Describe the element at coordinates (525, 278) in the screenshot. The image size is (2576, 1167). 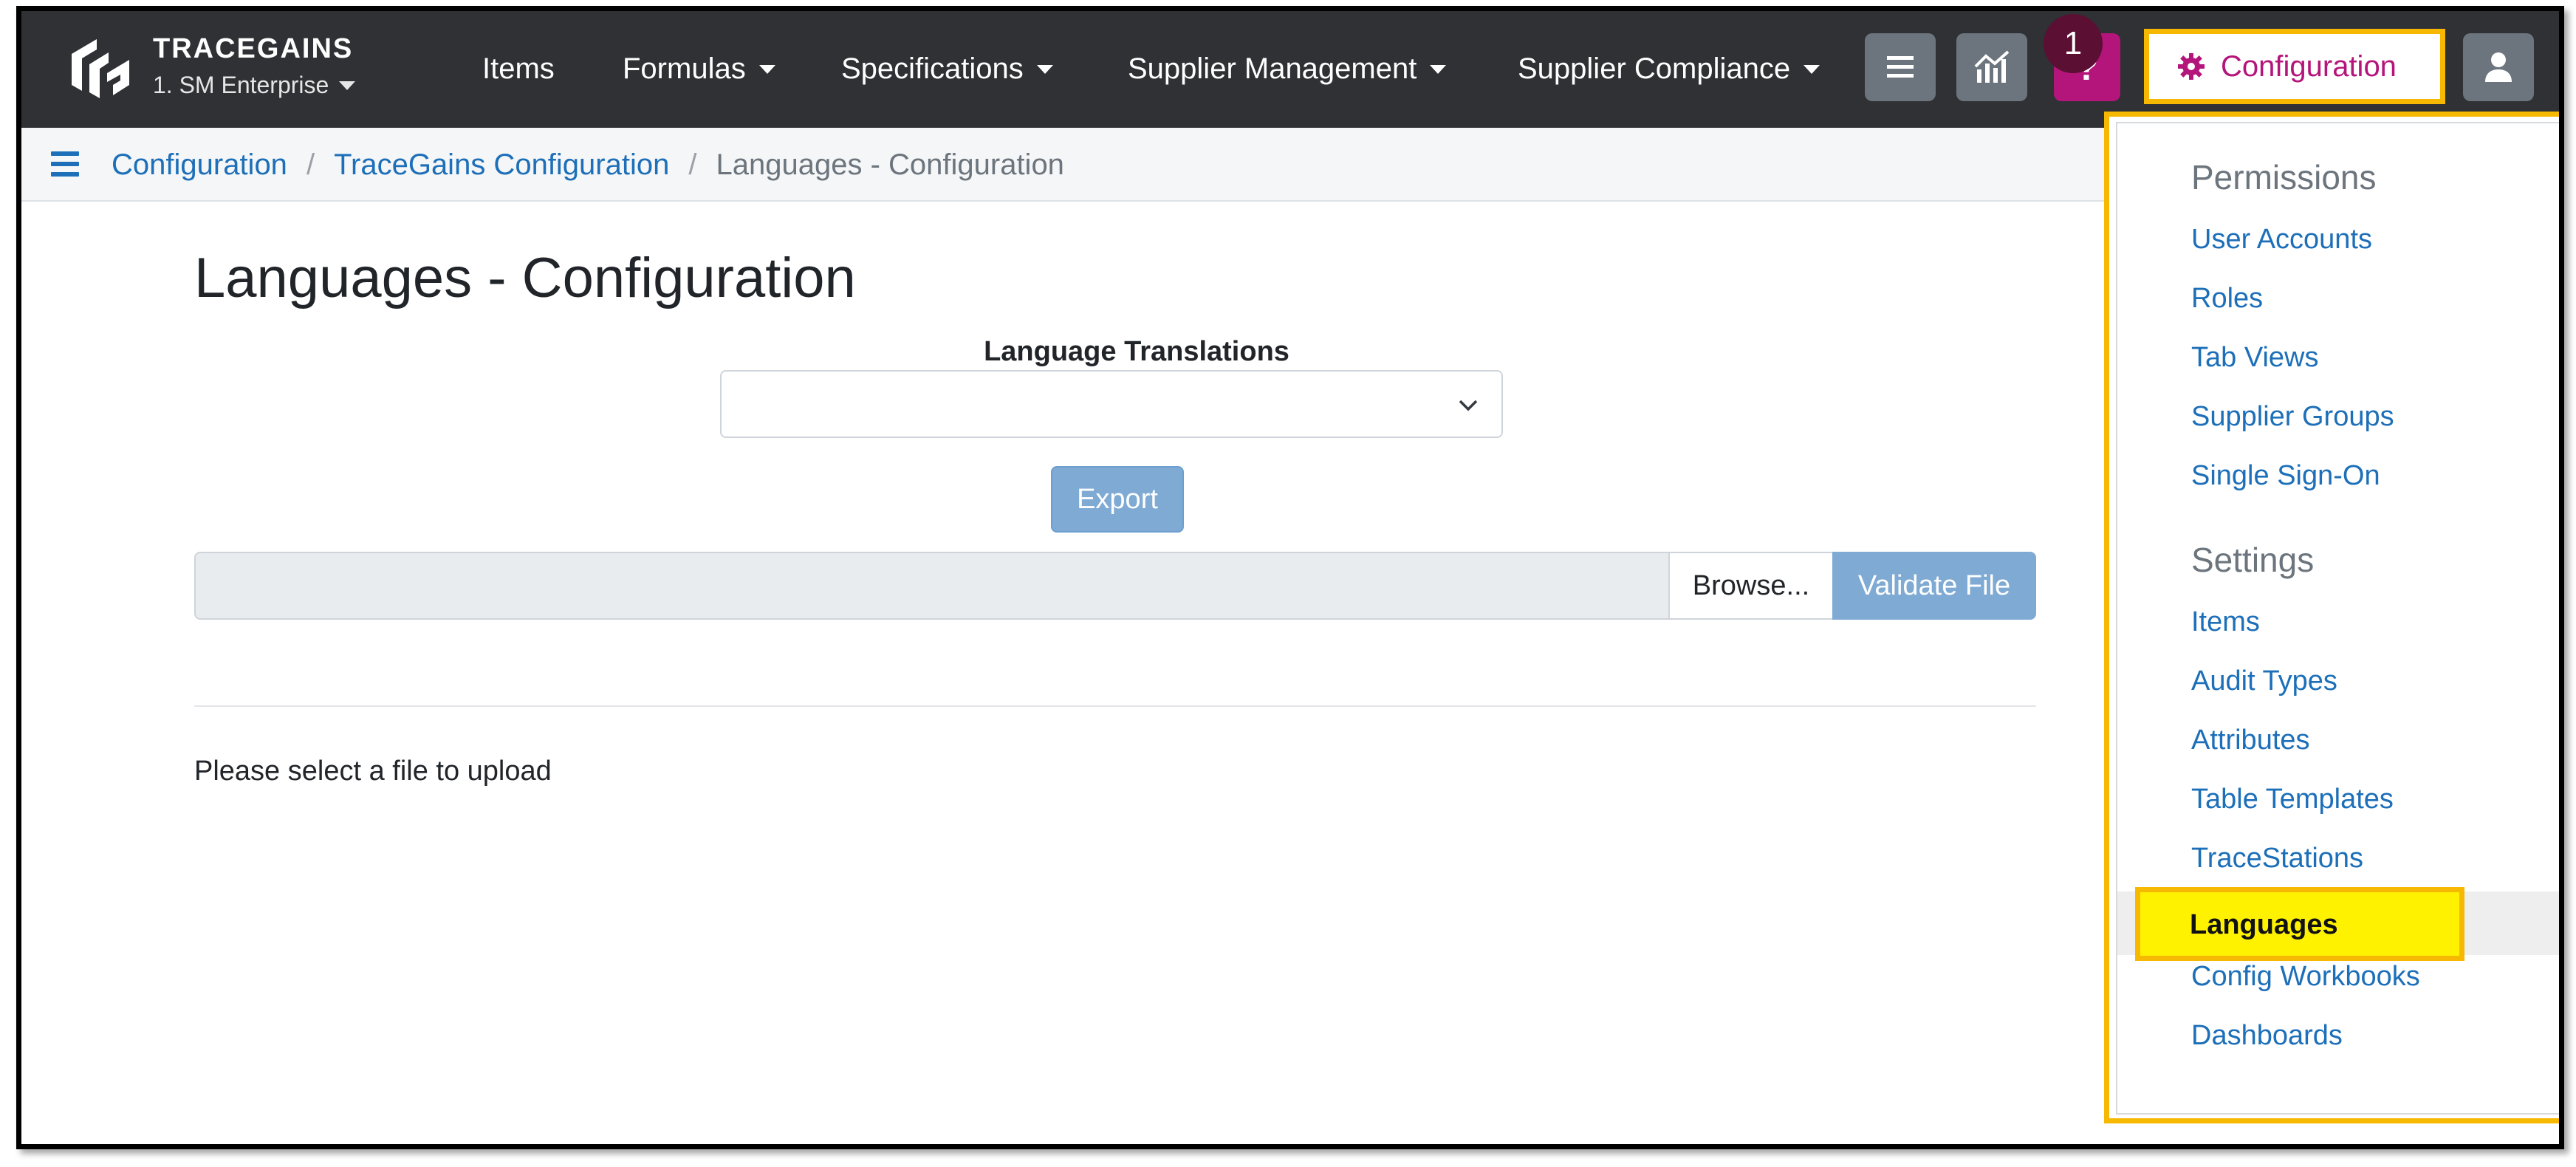
I see `page-title: Languages - Configuration` at that location.